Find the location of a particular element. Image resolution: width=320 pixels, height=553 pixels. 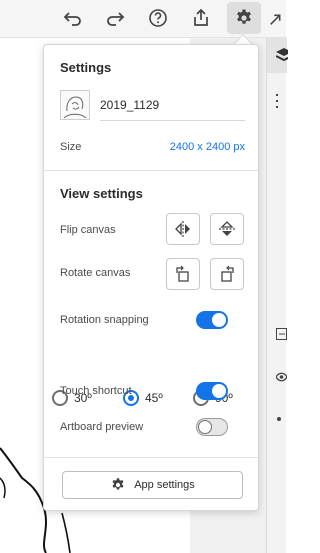

arrow-expand-icon is located at coordinates (275, 19).